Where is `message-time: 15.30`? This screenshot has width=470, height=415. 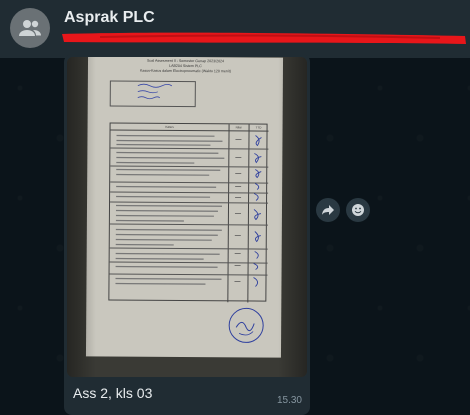 message-time: 15.30 is located at coordinates (289, 400).